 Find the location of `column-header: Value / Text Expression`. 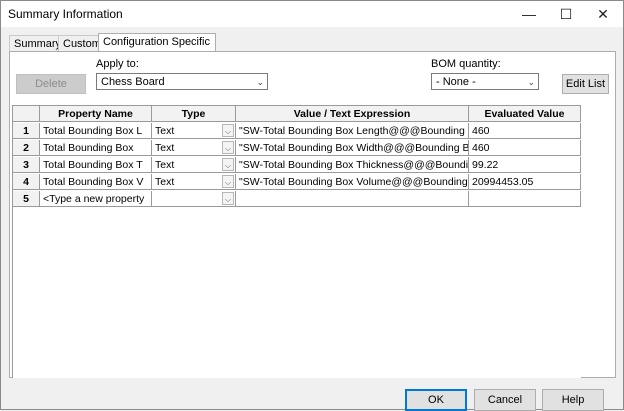

column-header: Value / Text Expression is located at coordinates (352, 114).